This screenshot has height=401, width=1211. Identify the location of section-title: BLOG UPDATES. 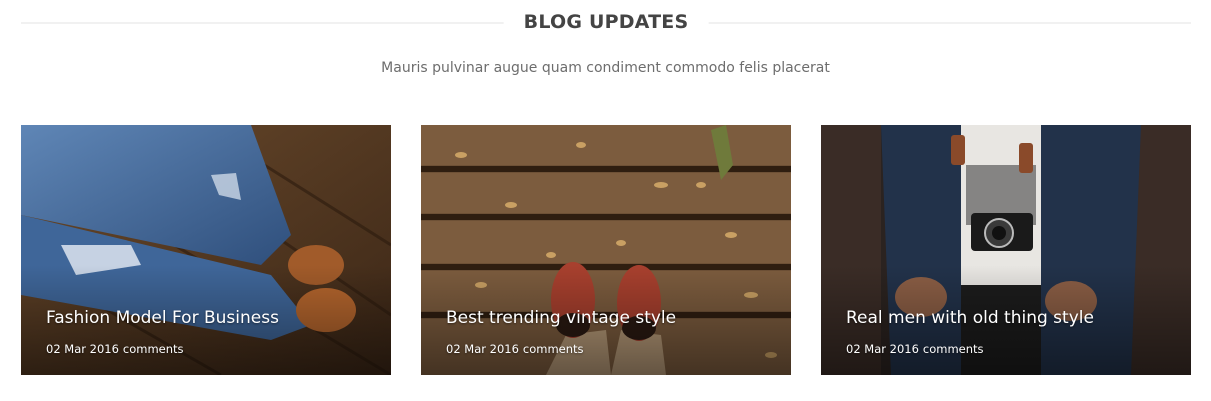
(606, 22).